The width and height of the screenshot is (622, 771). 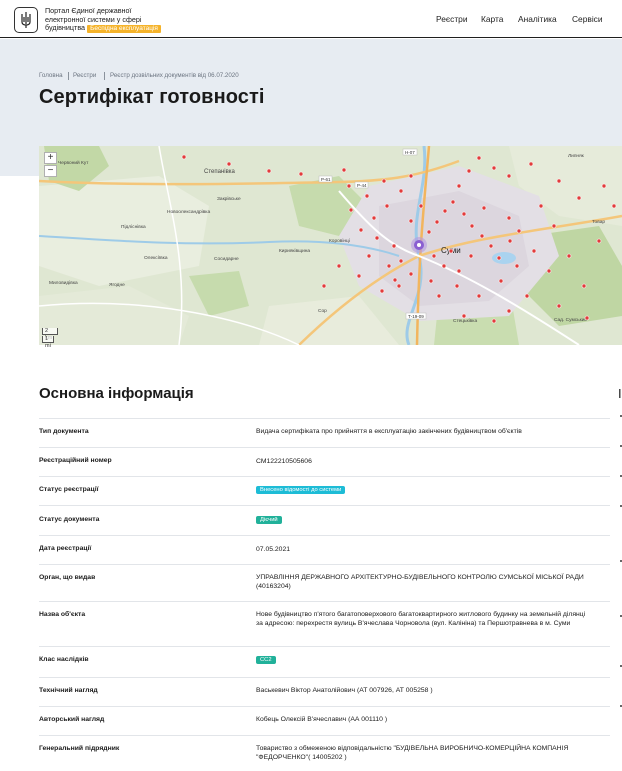 What do you see at coordinates (362, 185) in the screenshot?
I see `road-label: Р-44` at bounding box center [362, 185].